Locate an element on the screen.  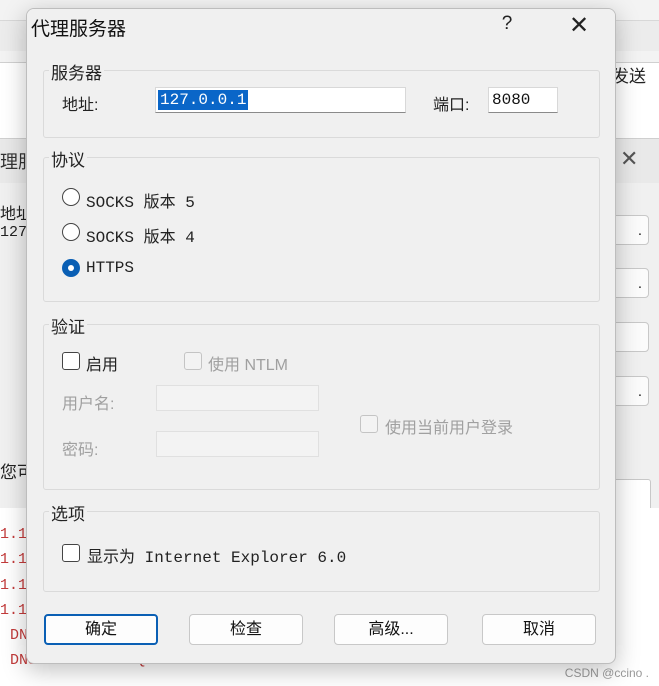
https-radio is located at coordinates (71, 268).